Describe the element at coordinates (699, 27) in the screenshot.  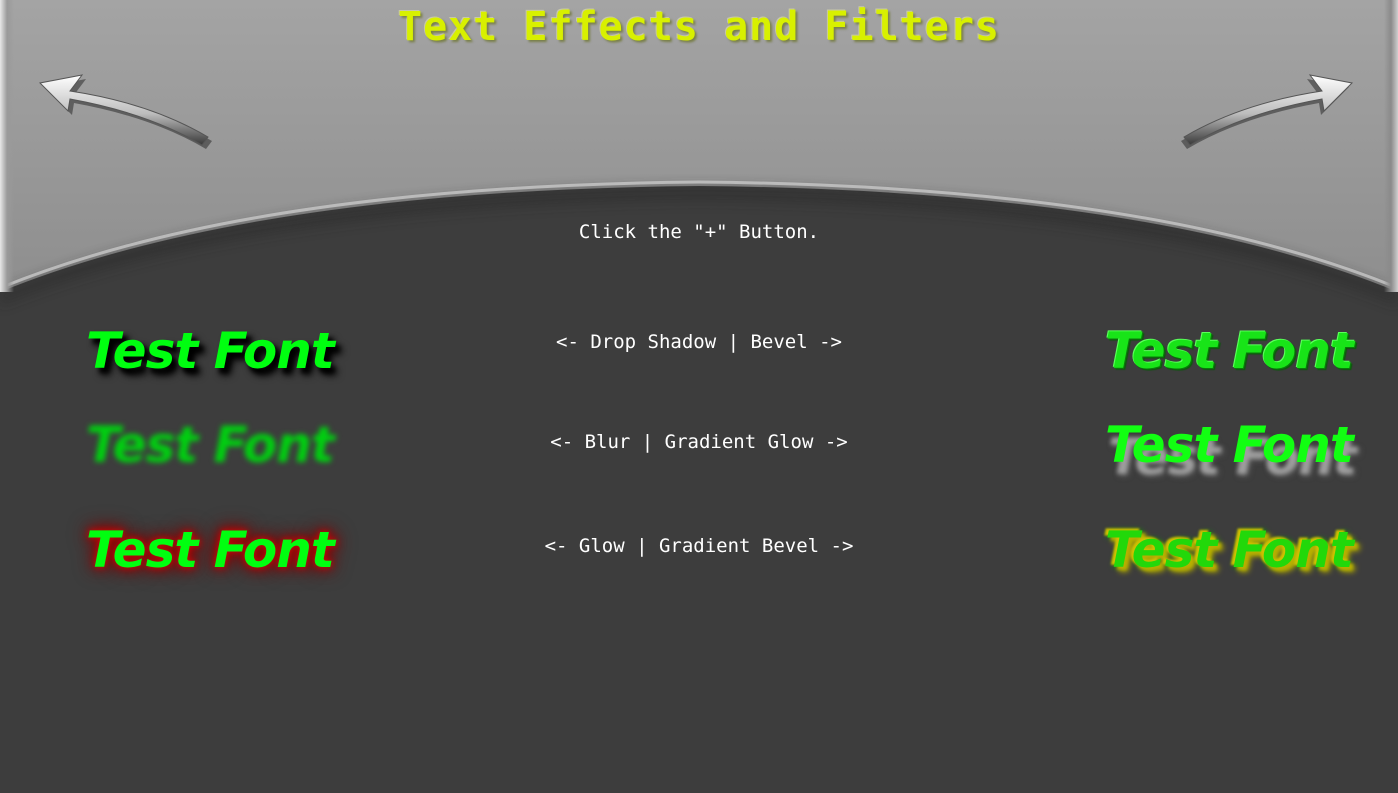
I see `page-title: Text Effects and Filters` at that location.